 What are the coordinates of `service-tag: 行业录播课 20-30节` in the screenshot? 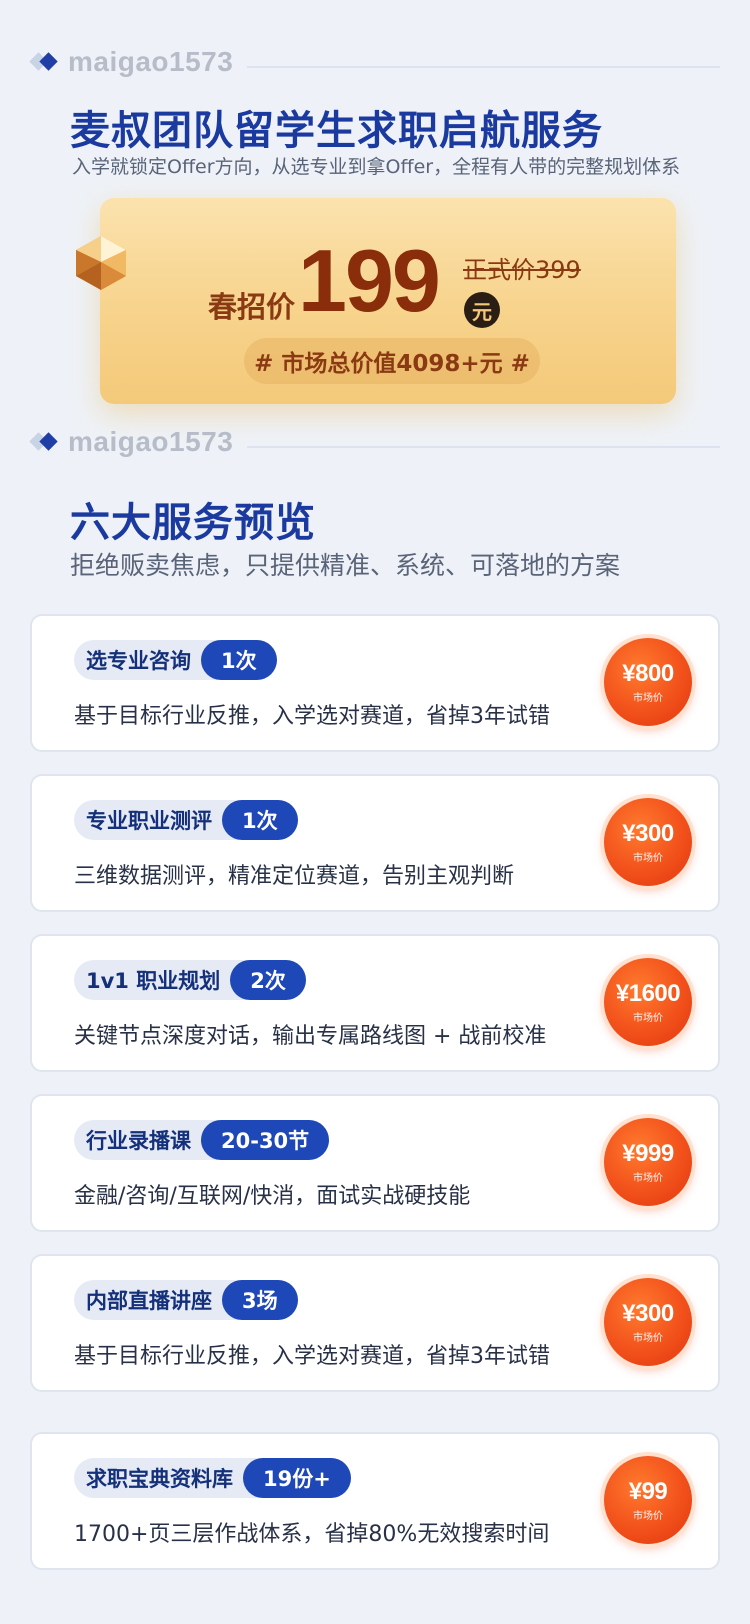 It's located at (202, 1140).